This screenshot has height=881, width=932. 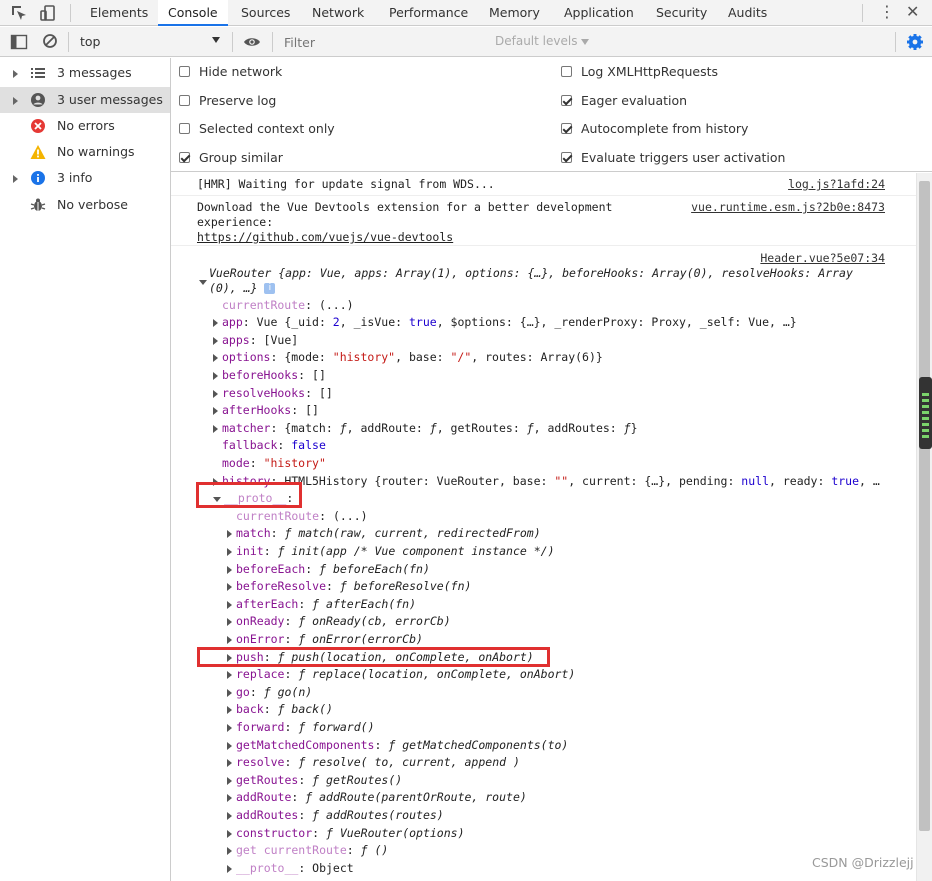 What do you see at coordinates (384, 42) in the screenshot?
I see `filter-input` at bounding box center [384, 42].